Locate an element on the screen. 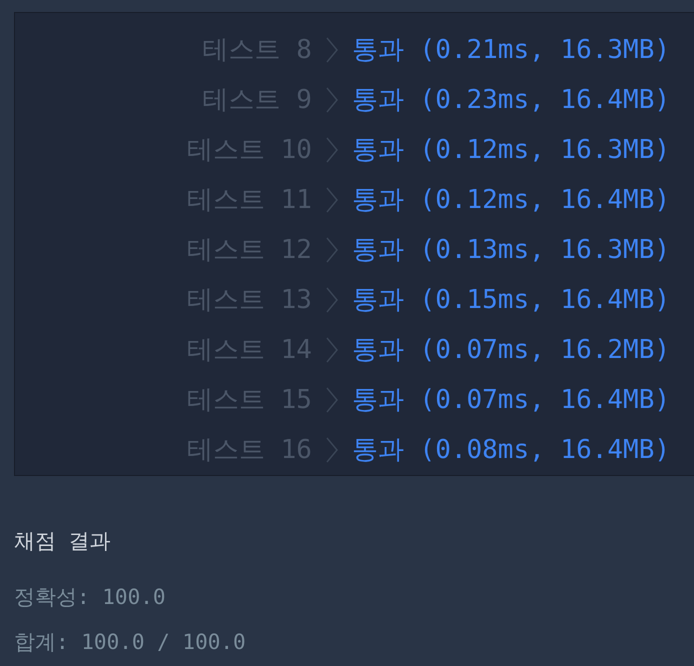 The height and width of the screenshot is (666, 694). test-result: 통과 (0.23ms, 16.4MB) is located at coordinates (511, 100).